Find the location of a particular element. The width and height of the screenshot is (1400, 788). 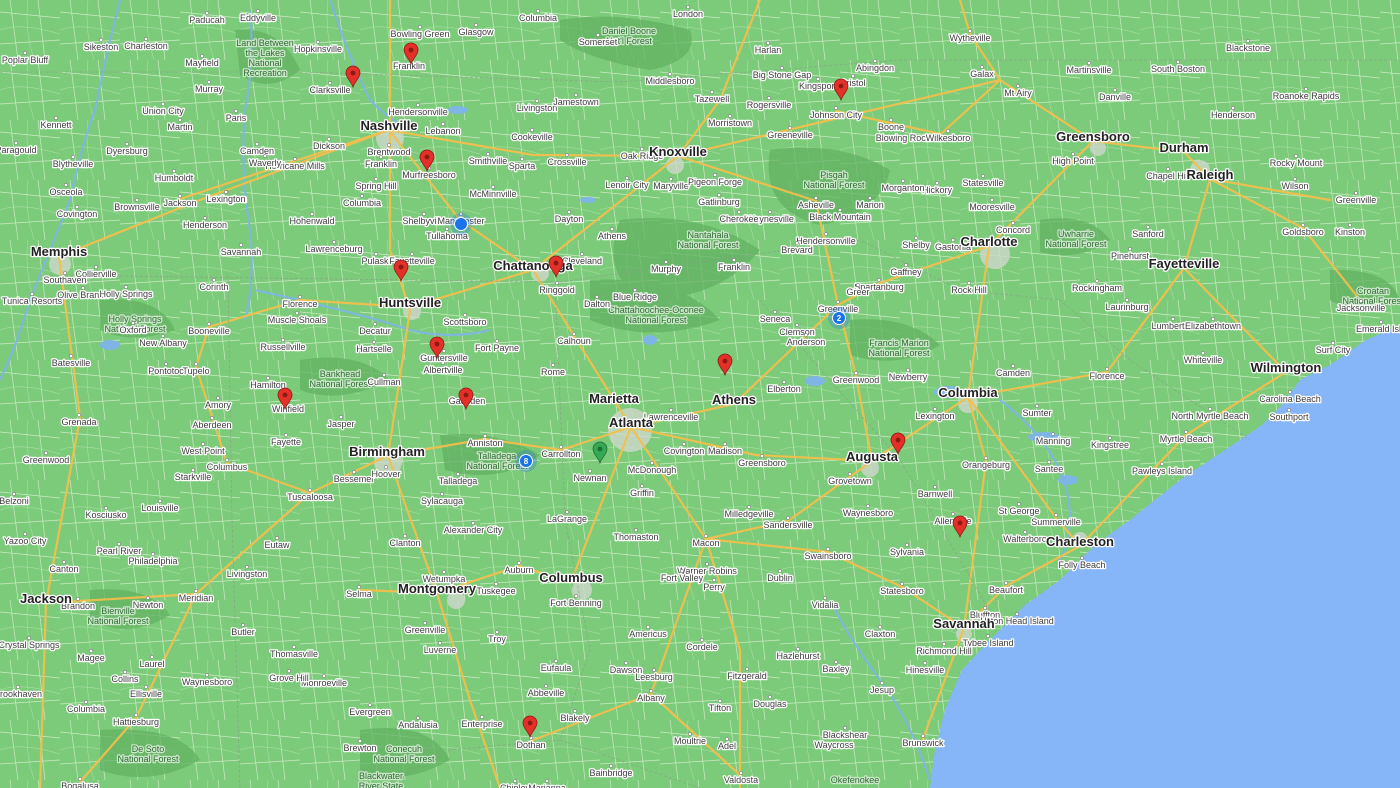

city-label: Morganton is located at coordinates (902, 188).